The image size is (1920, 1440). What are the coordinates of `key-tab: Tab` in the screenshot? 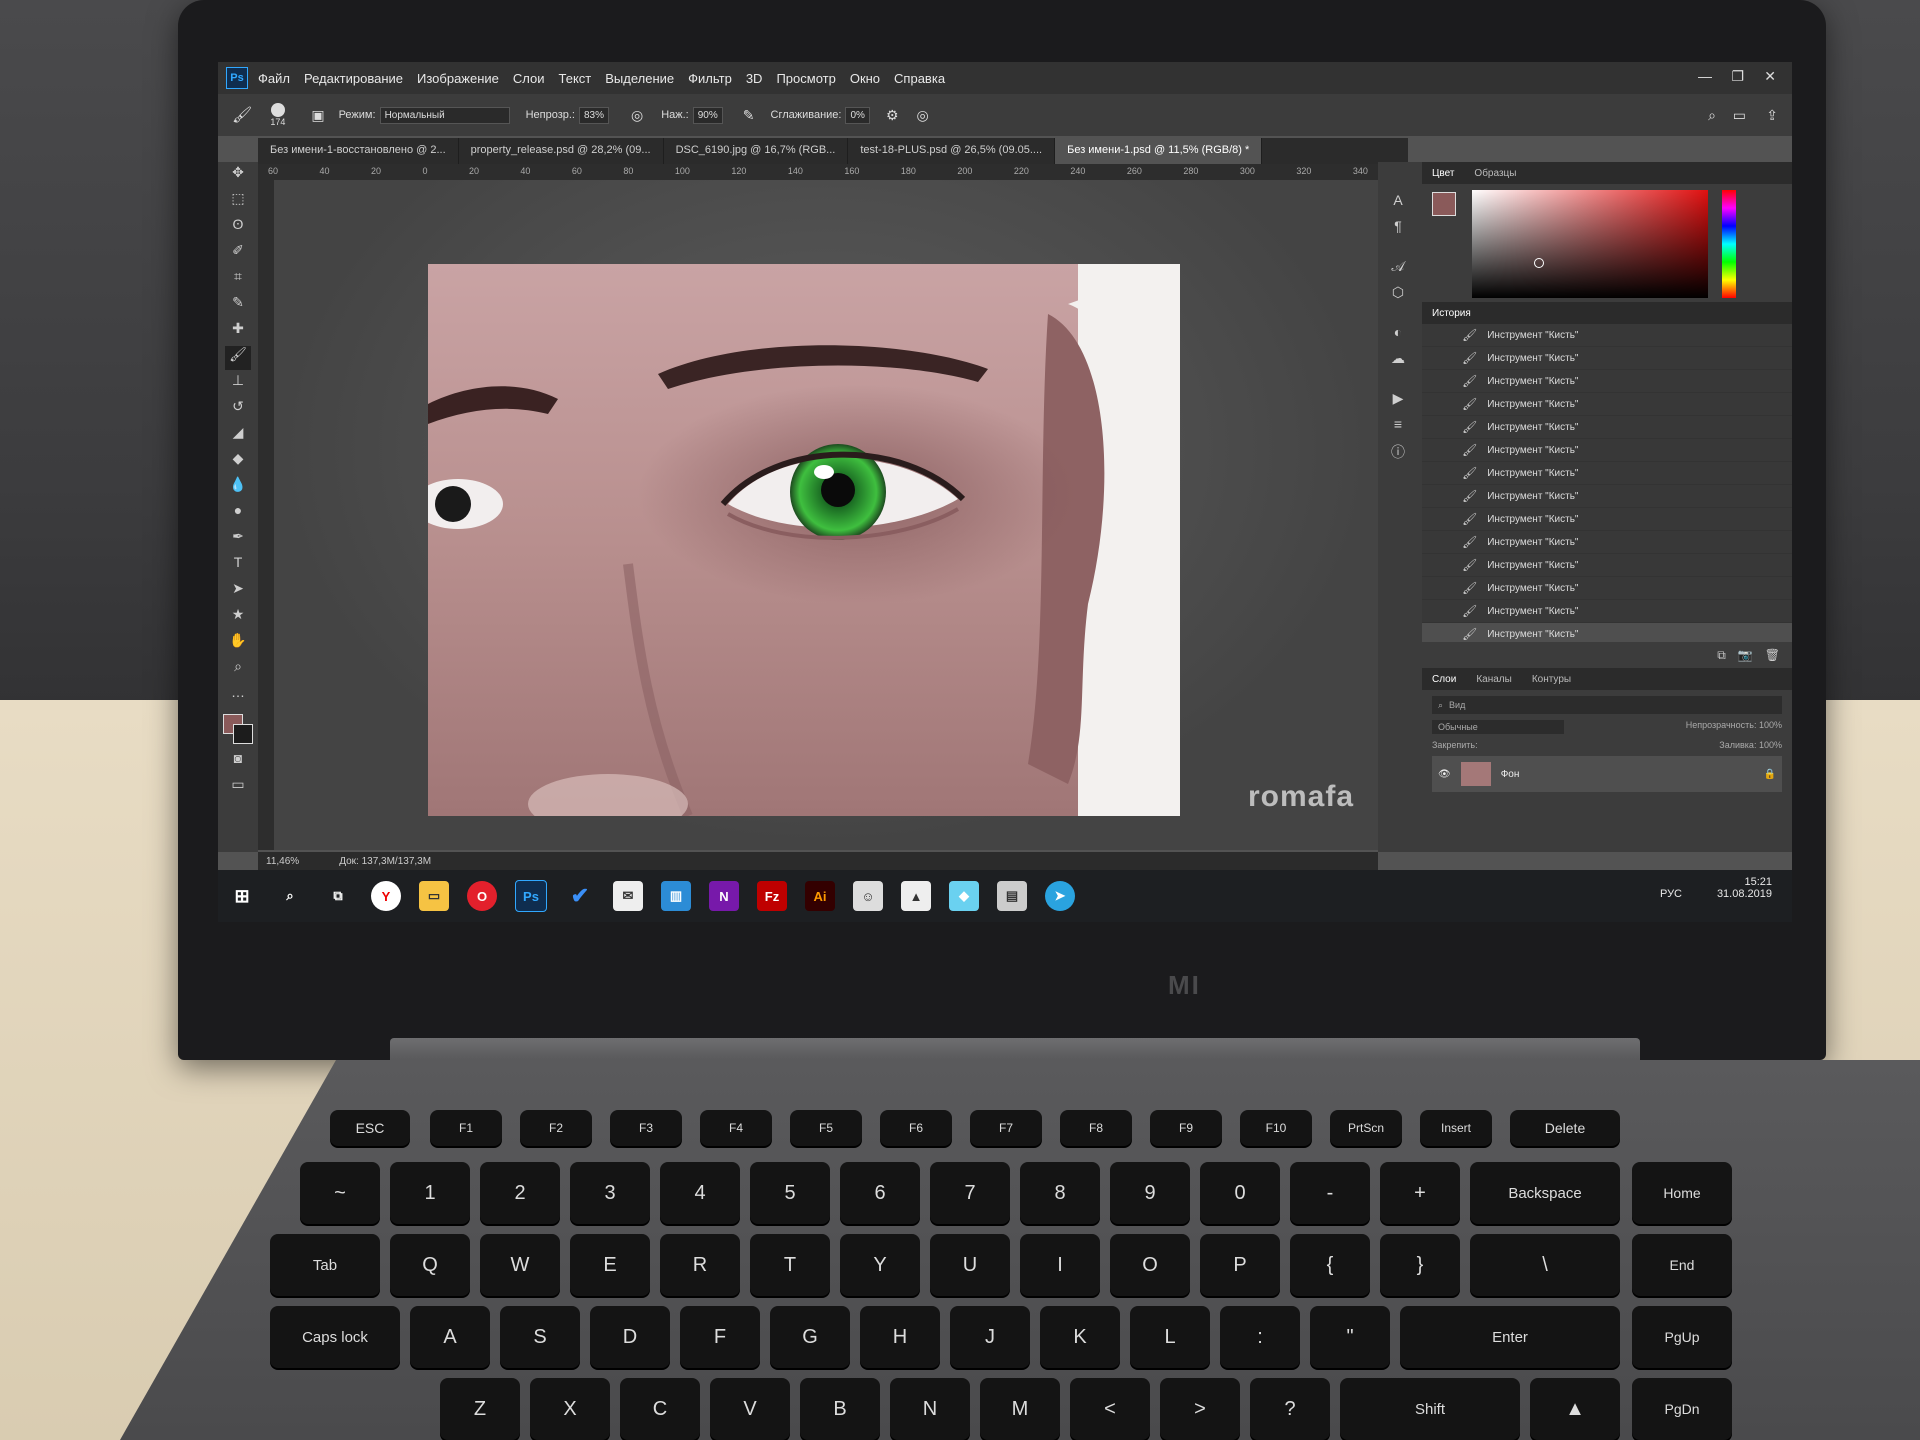 It's located at (325, 1265).